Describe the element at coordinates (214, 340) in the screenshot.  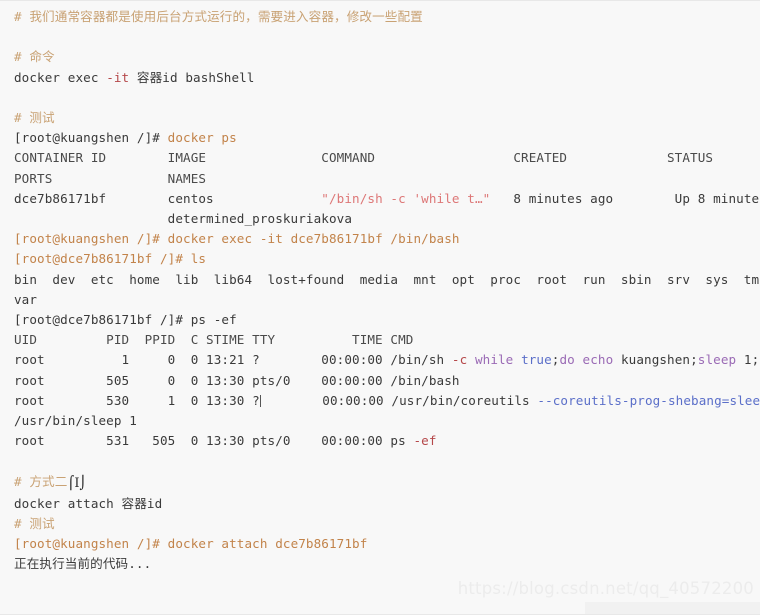
I see `ps-header-row: UID PID PPID C STIME TTY TIME CMD` at that location.